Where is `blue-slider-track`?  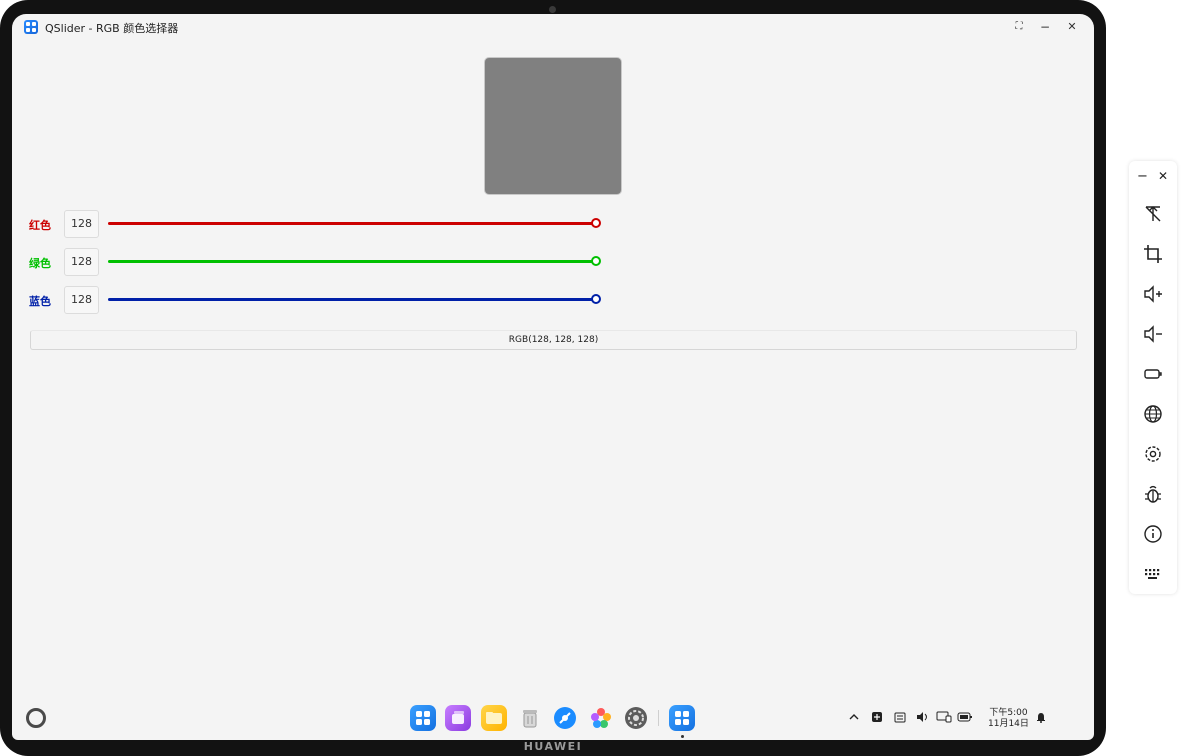 blue-slider-track is located at coordinates (352, 299).